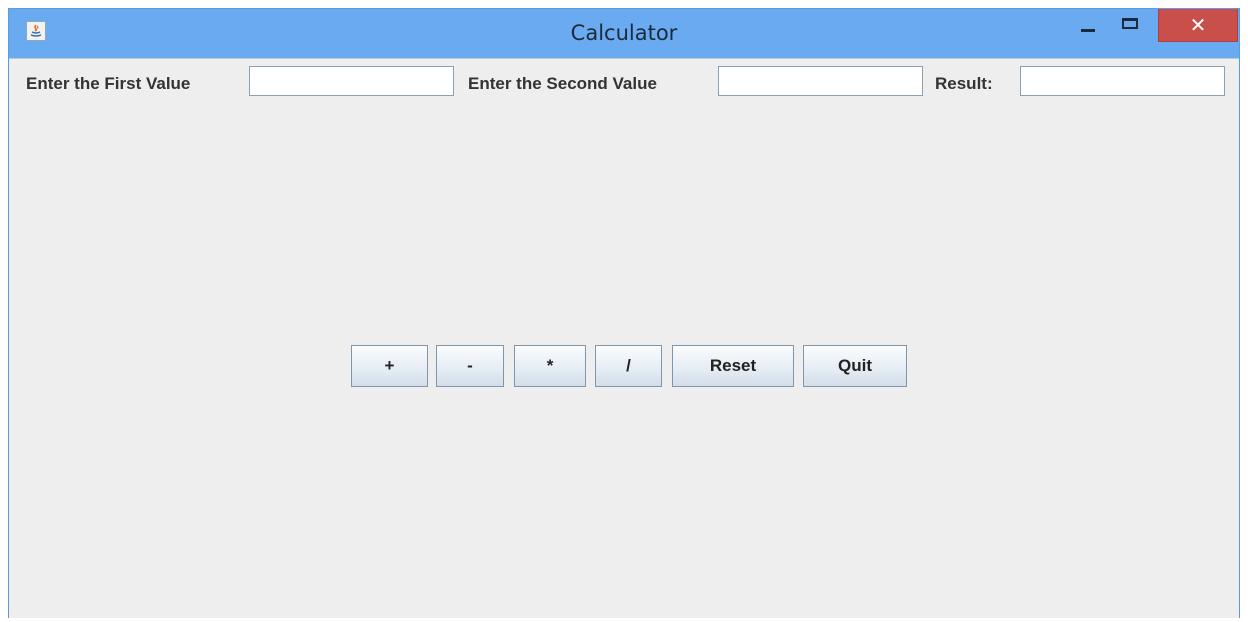 This screenshot has width=1248, height=622. I want to click on first-value-label: Enter the First Value, so click(108, 83).